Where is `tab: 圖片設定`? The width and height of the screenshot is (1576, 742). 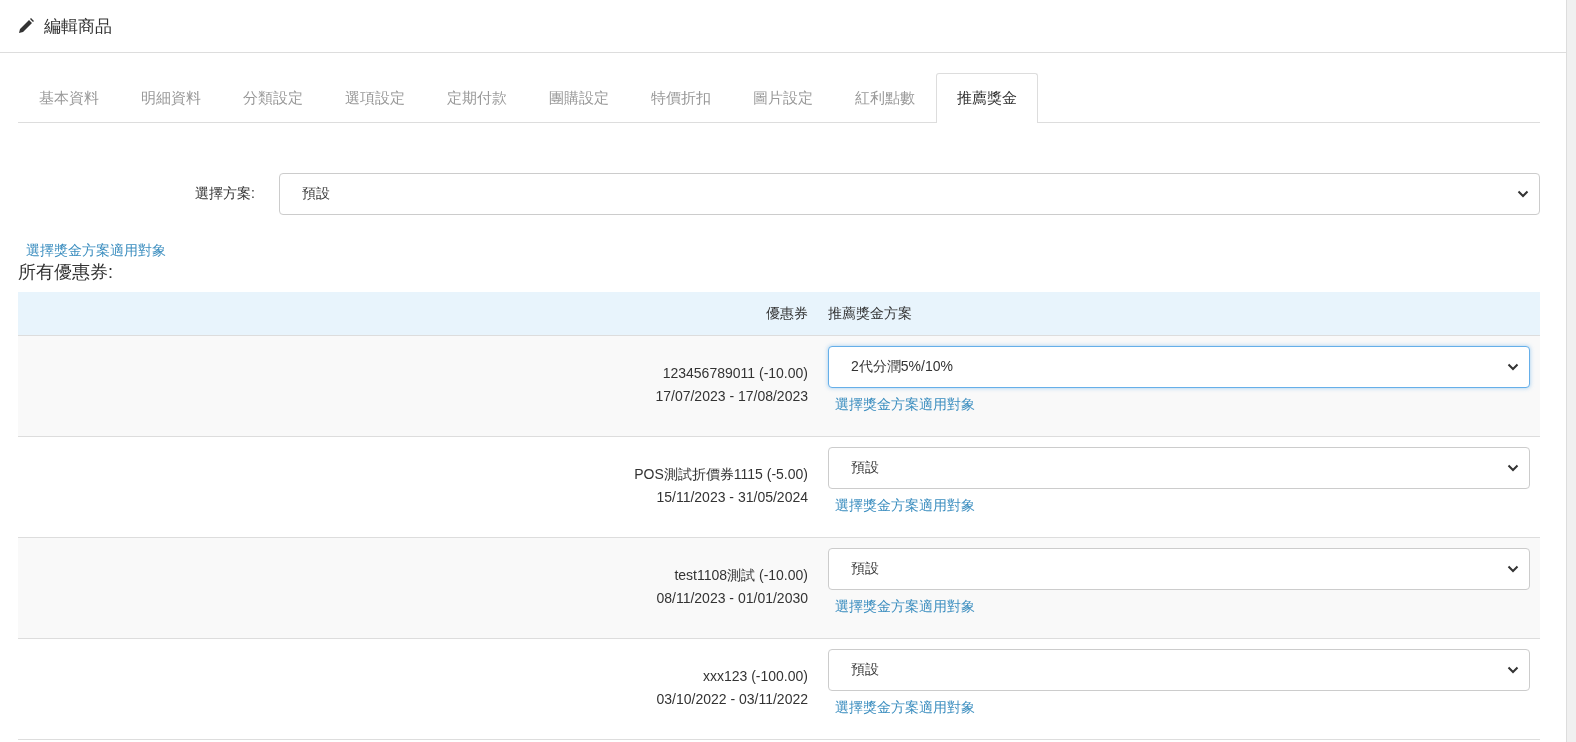
tab: 圖片設定 is located at coordinates (783, 98).